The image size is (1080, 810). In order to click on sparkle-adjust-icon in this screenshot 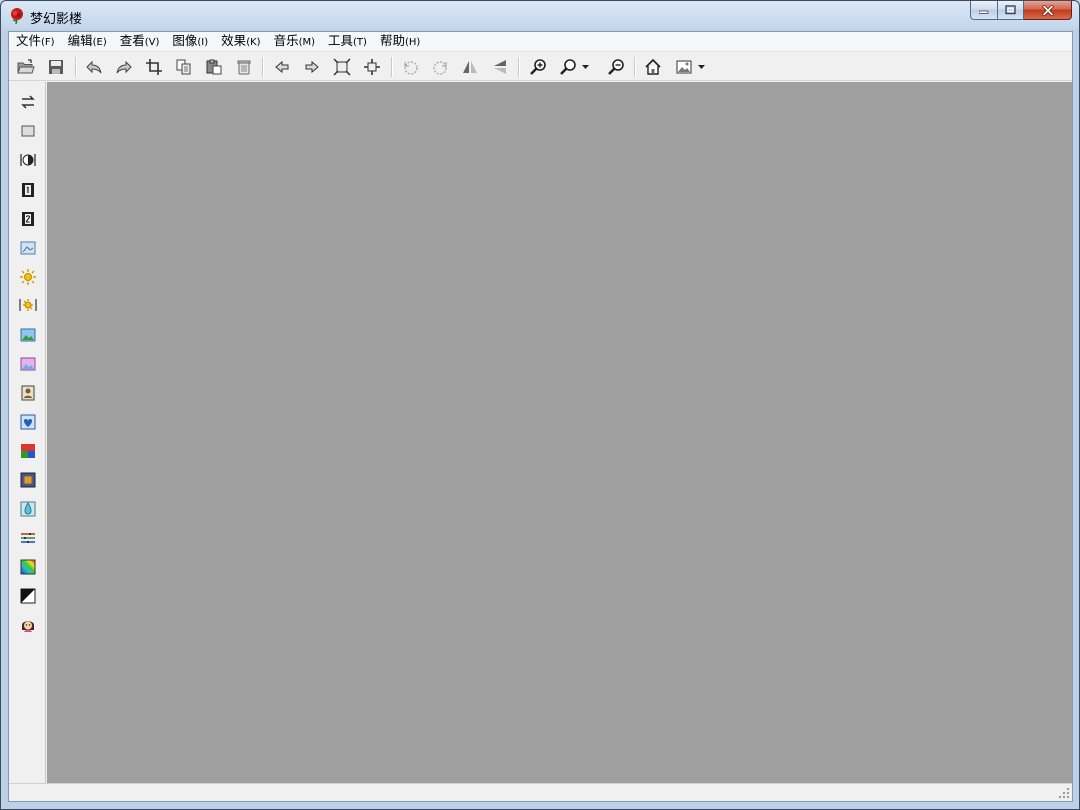, I will do `click(28, 305)`.